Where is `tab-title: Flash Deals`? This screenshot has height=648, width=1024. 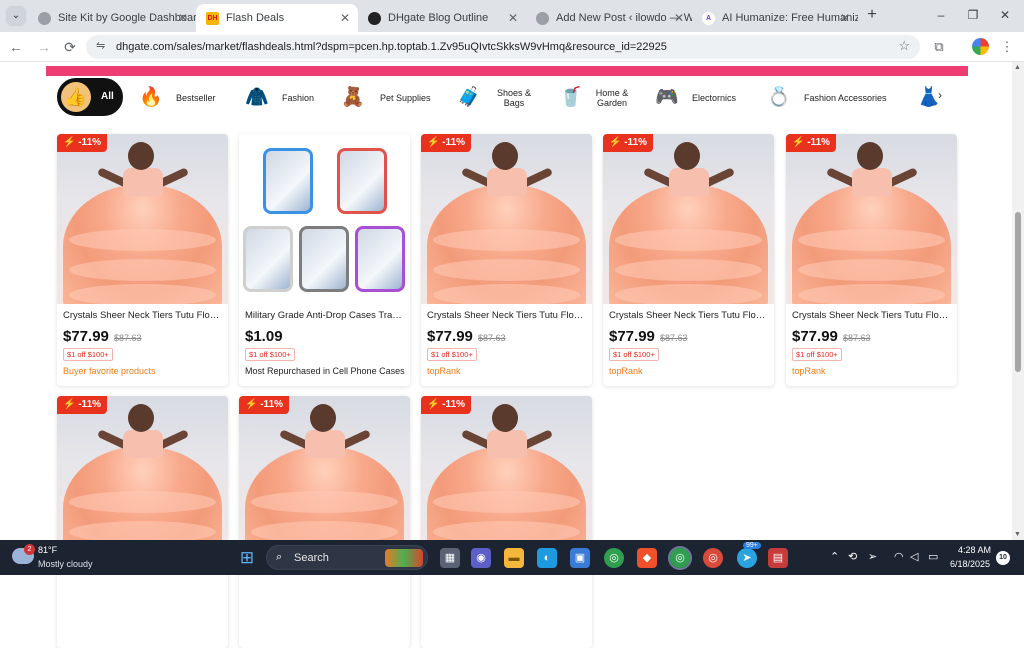
tab-title: Flash Deals is located at coordinates (255, 18).